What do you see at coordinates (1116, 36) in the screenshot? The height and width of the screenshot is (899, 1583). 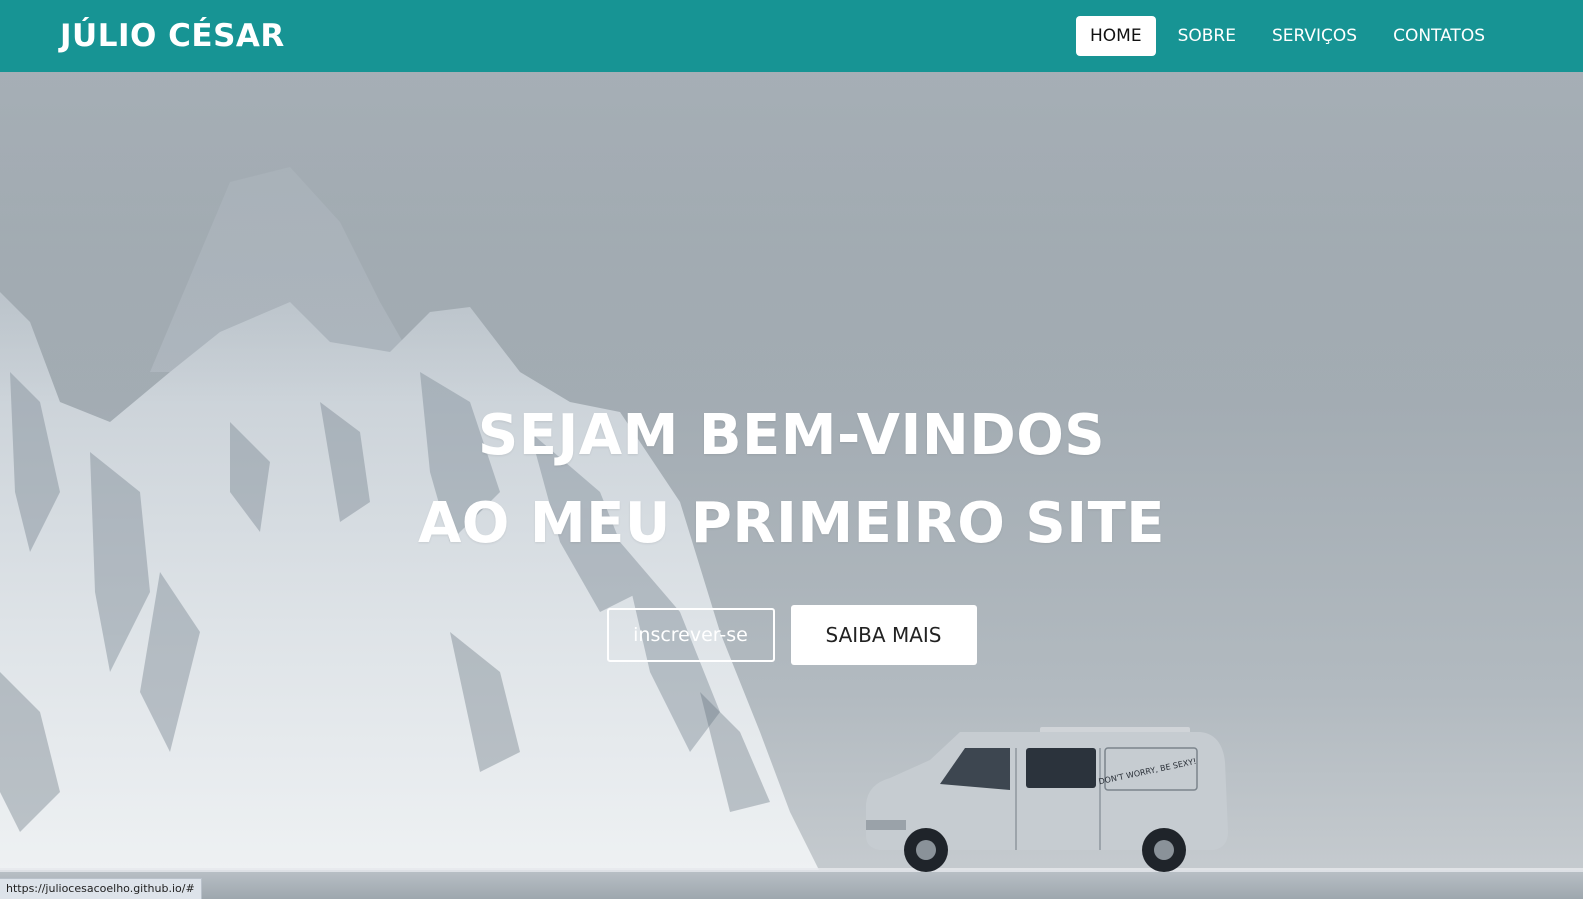 I see `nav-item-home: HOME` at bounding box center [1116, 36].